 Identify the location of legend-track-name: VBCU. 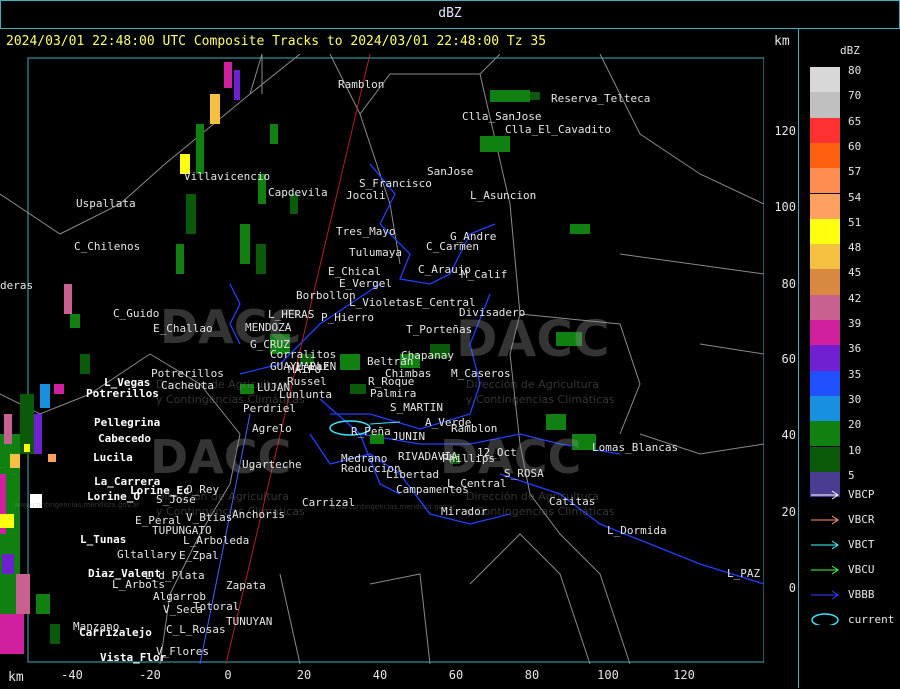
(861, 569).